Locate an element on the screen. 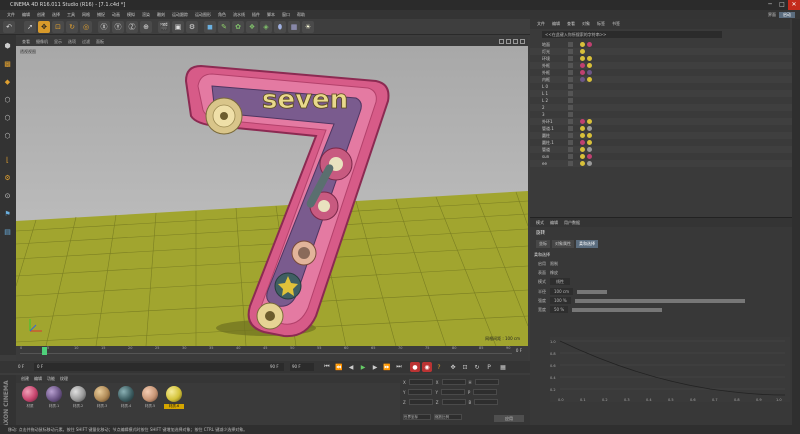  position-key-icon: ✥ is located at coordinates (453, 367).